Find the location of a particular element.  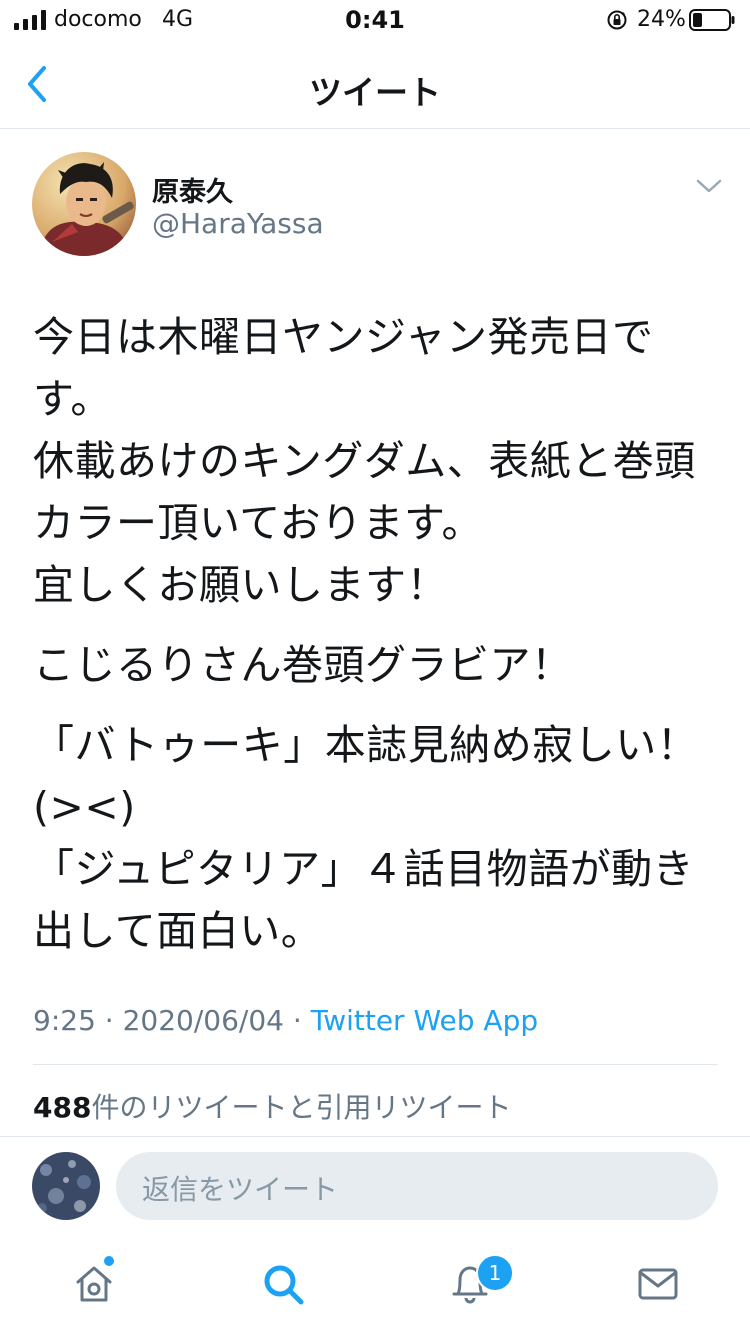

search-icon is located at coordinates (283, 1284).